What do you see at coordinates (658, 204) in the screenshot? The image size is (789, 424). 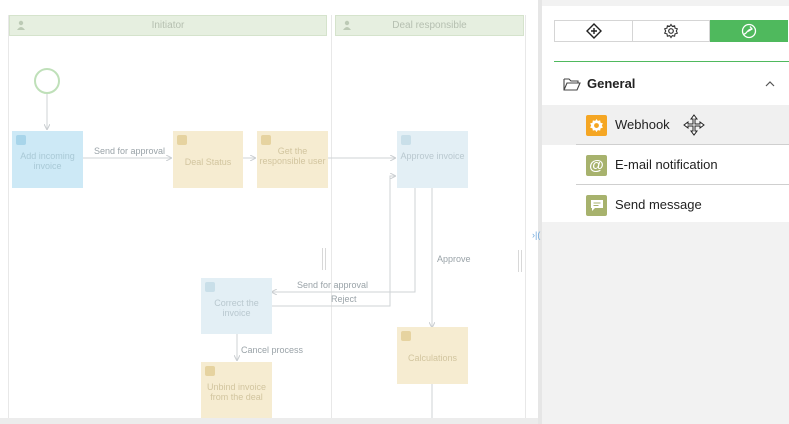 I see `item-label: Send message` at bounding box center [658, 204].